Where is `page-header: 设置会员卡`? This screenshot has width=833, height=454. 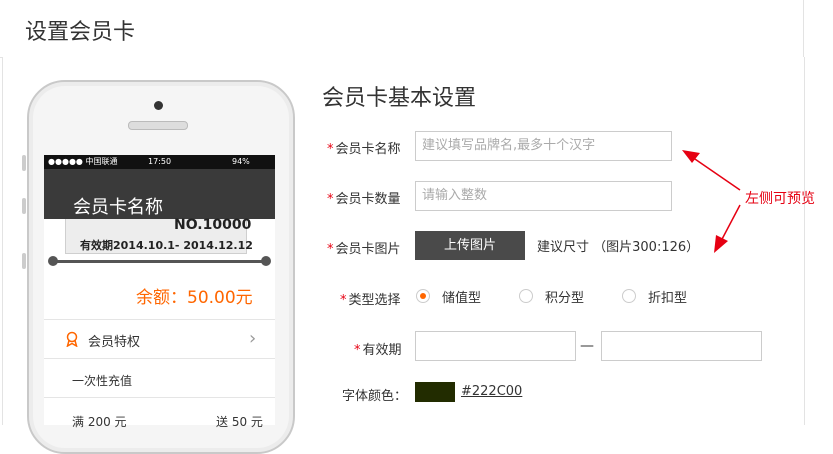 page-header: 设置会员卡 is located at coordinates (402, 29).